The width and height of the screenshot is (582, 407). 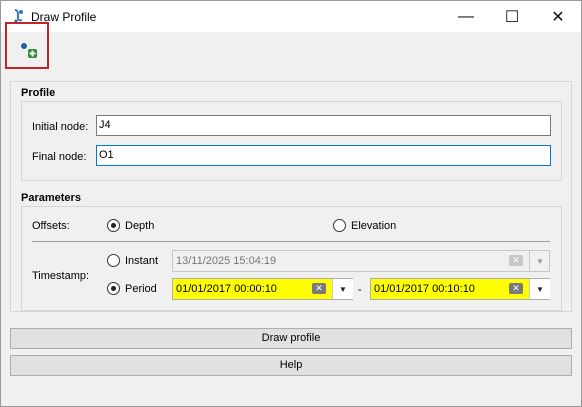 I want to click on instant-label: Instant, so click(x=141, y=261).